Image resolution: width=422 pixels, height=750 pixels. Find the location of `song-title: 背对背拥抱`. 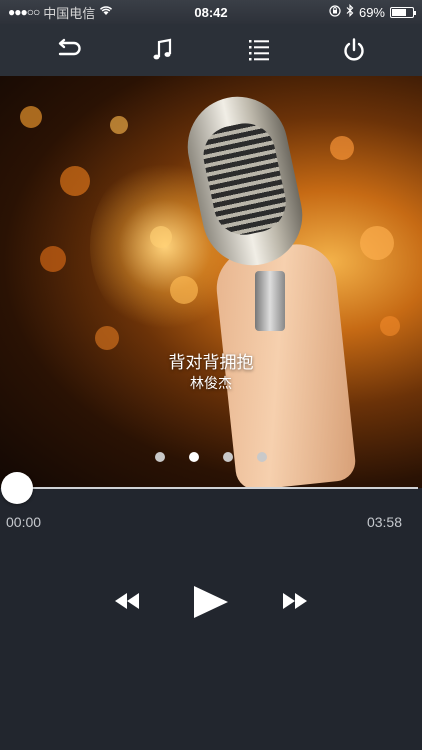

song-title: 背对背拥抱 is located at coordinates (211, 362).